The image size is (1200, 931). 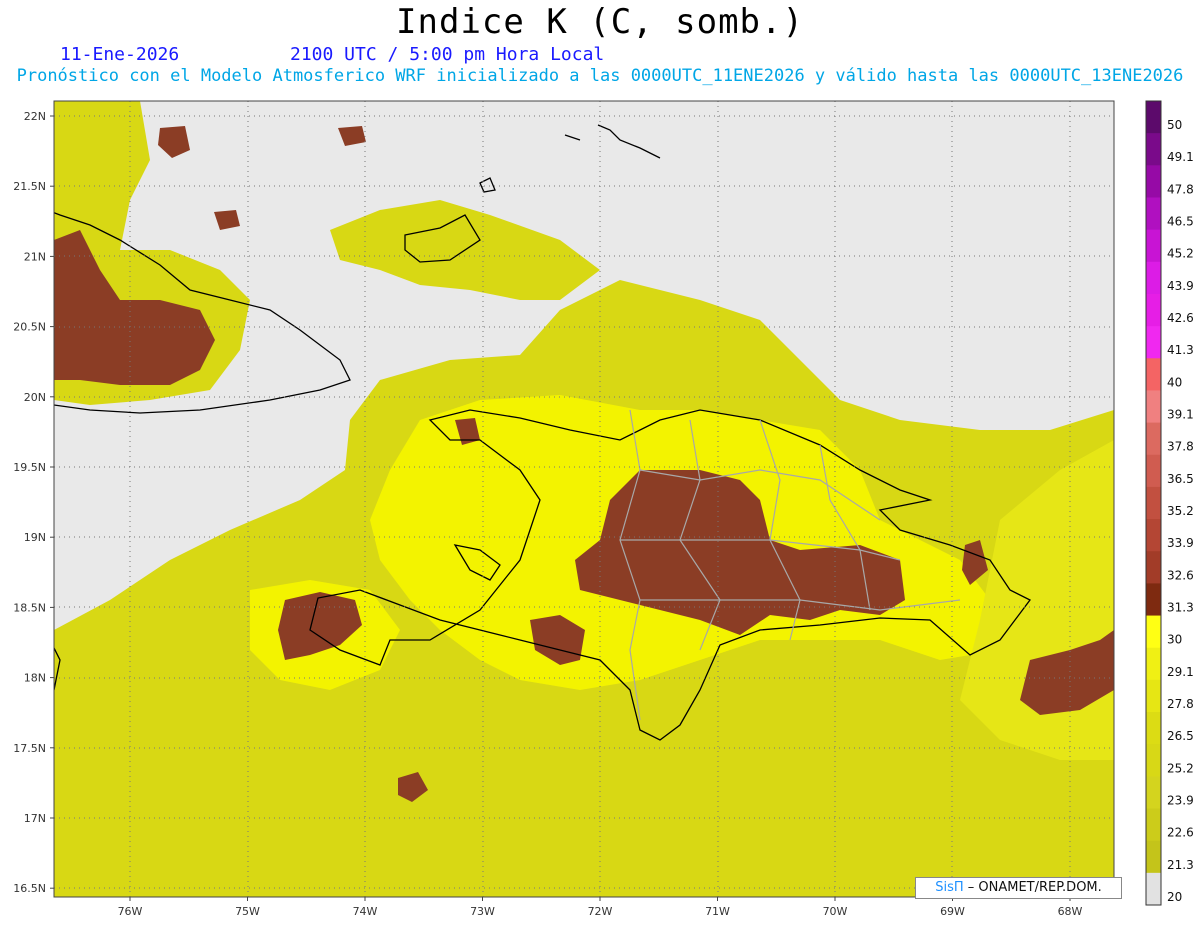 I want to click on colorbar-label: 26.5, so click(x=1180, y=736).